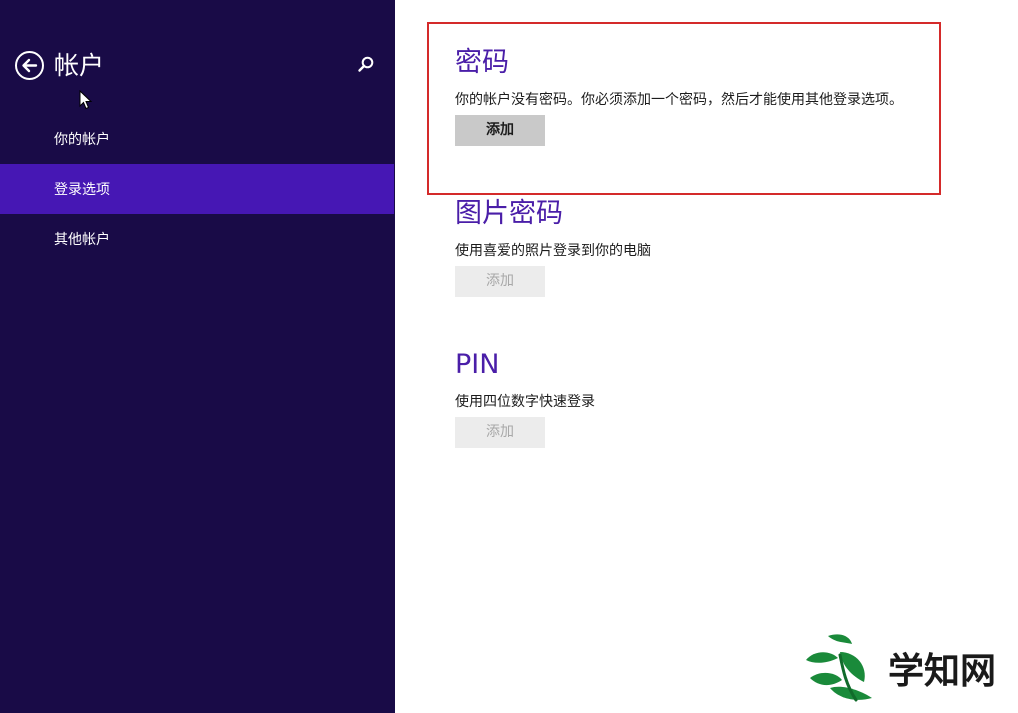  I want to click on add-pin-button: 添加, so click(500, 432).